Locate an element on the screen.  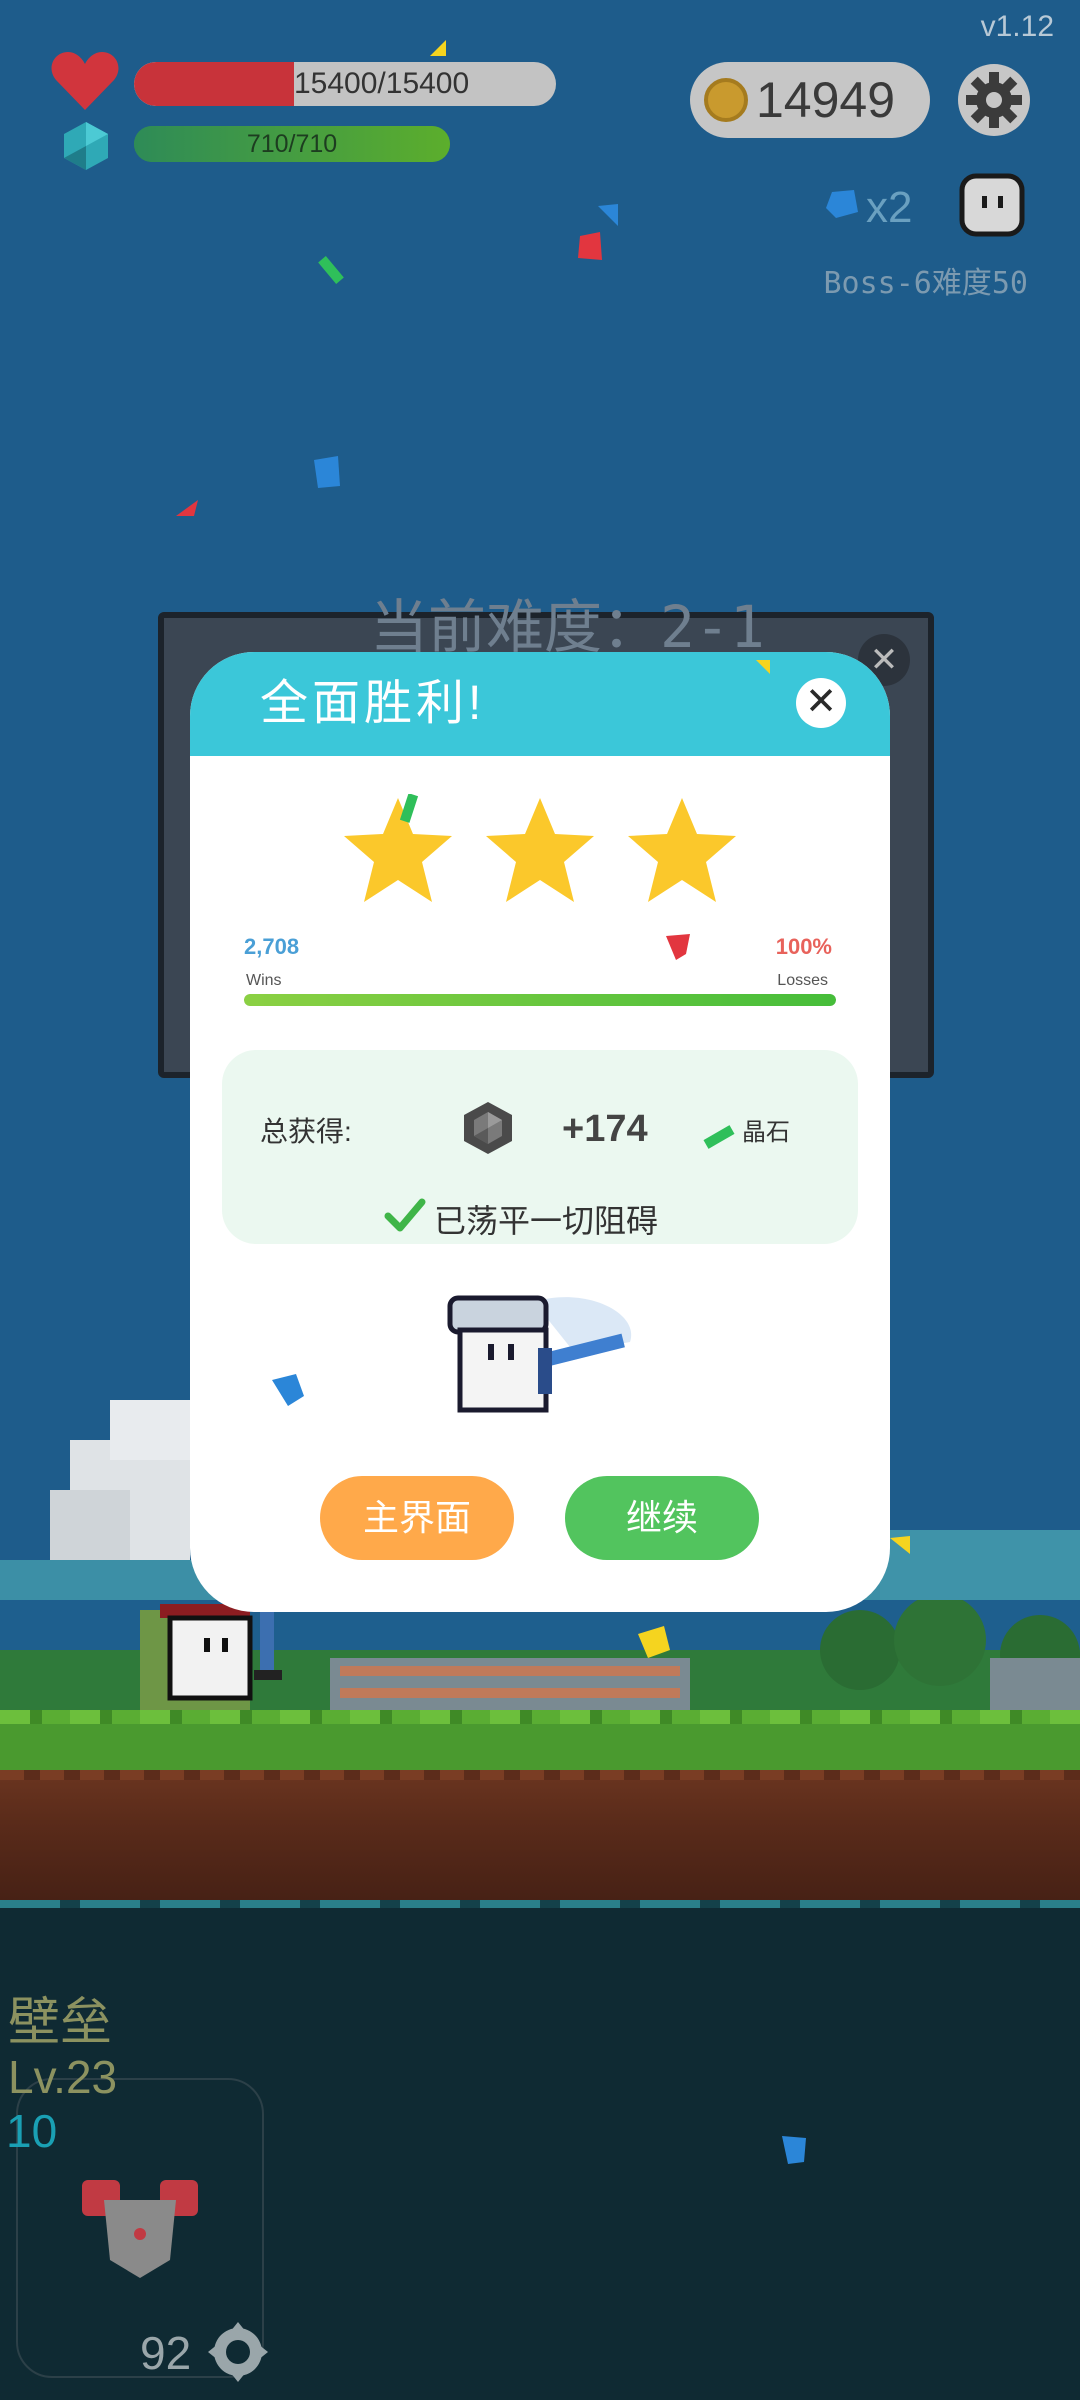
win-progress-bar is located at coordinates (540, 1000).